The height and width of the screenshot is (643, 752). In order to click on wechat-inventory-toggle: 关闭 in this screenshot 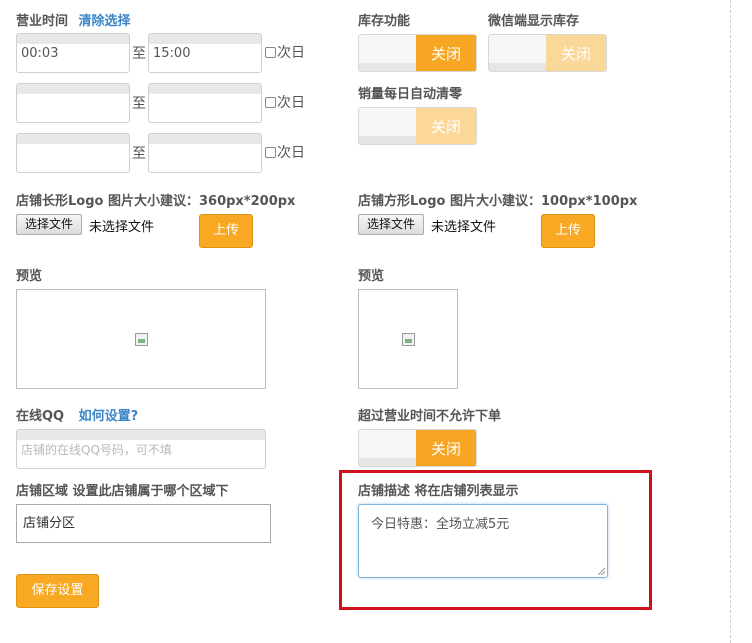, I will do `click(547, 53)`.